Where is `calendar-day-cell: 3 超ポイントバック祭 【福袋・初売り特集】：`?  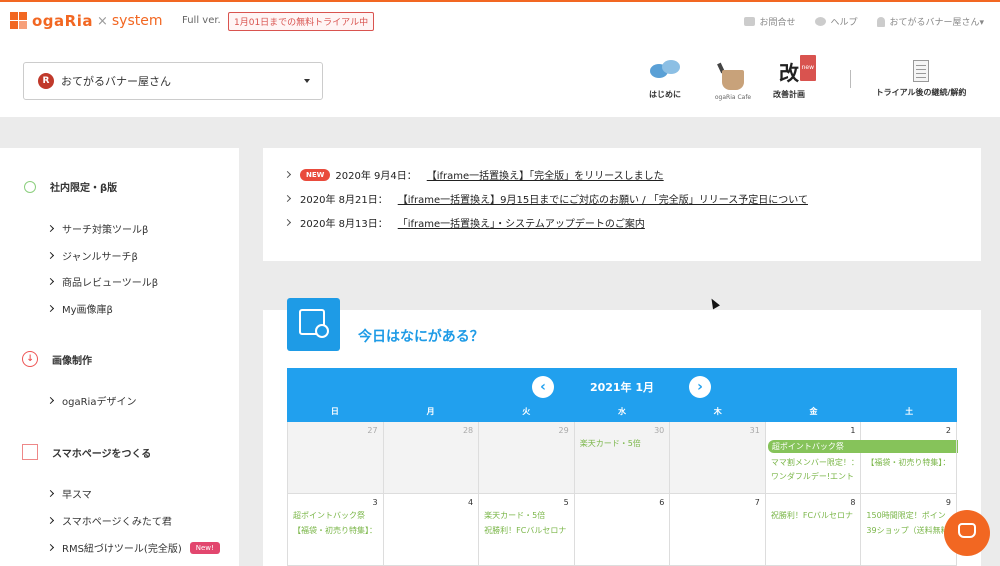
calendar-day-cell: 3 超ポイントバック祭 【福袋・初売り特集】： is located at coordinates (336, 530).